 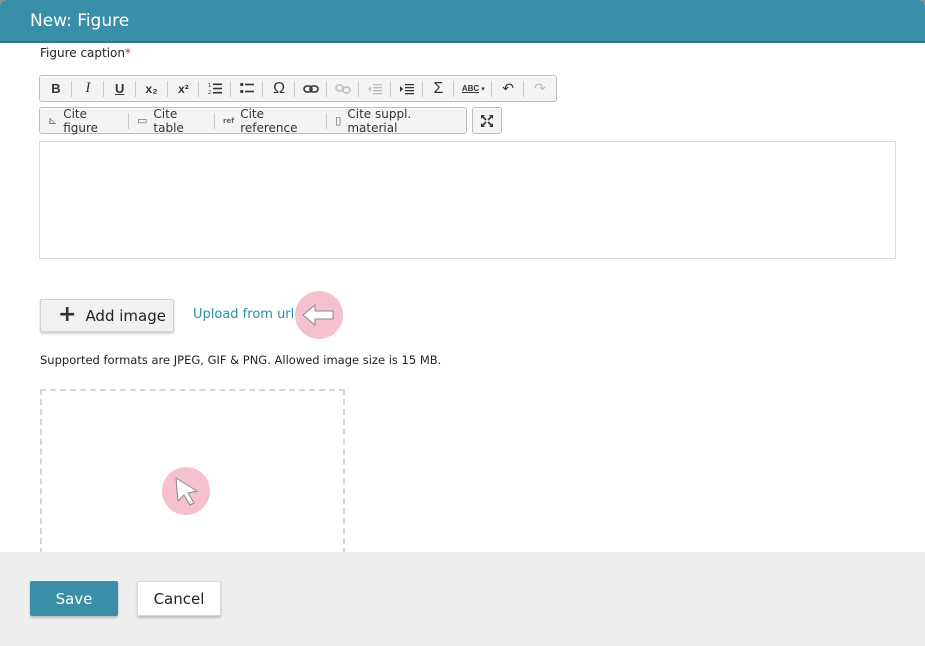 I want to click on cite-table-button: ▭ Cite table, so click(x=172, y=120).